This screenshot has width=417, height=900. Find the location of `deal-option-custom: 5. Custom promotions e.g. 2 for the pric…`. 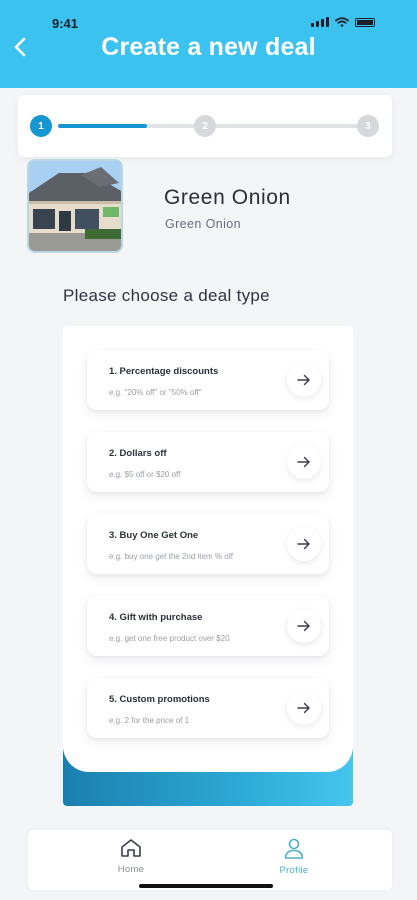

deal-option-custom: 5. Custom promotions e.g. 2 for the pric… is located at coordinates (208, 708).